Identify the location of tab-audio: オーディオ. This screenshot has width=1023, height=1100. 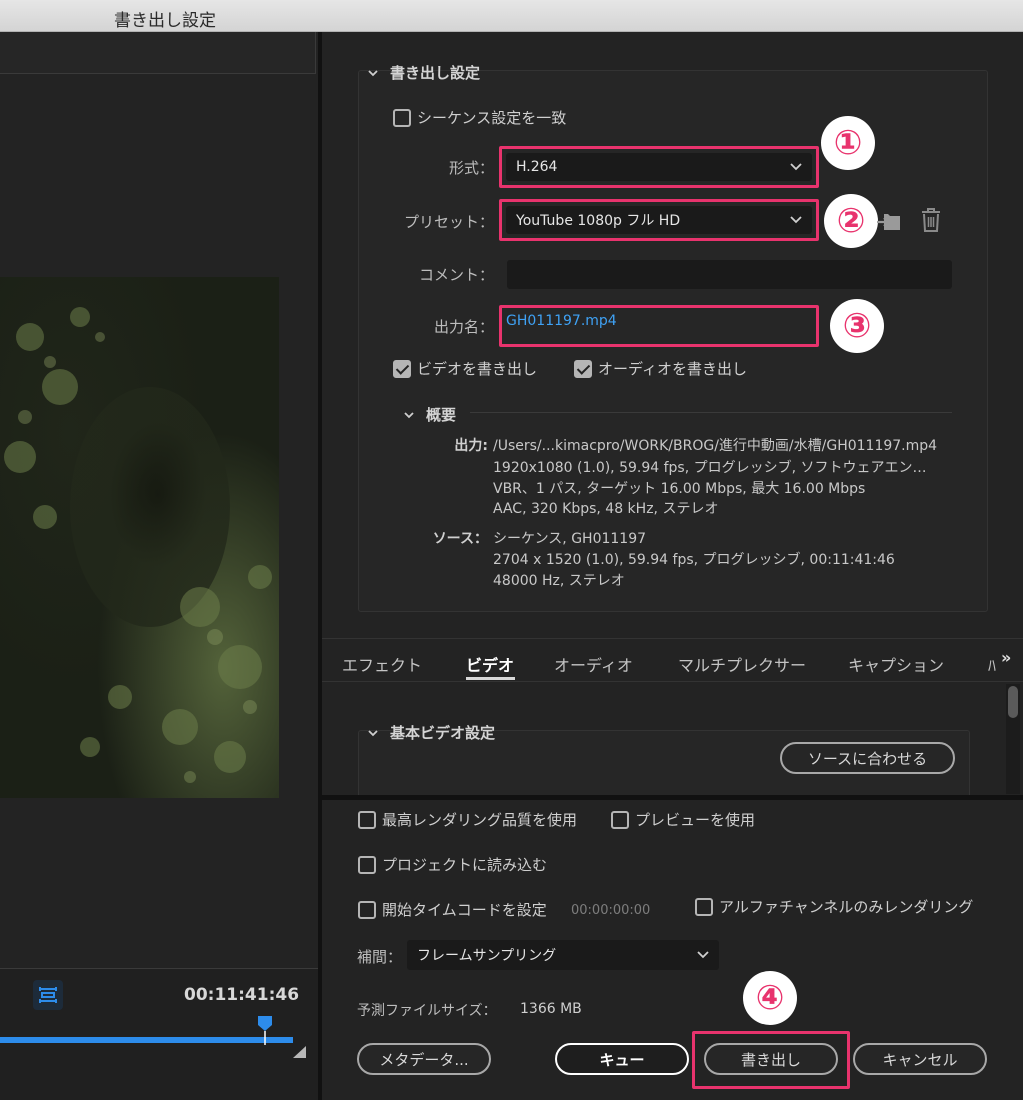
(593, 664).